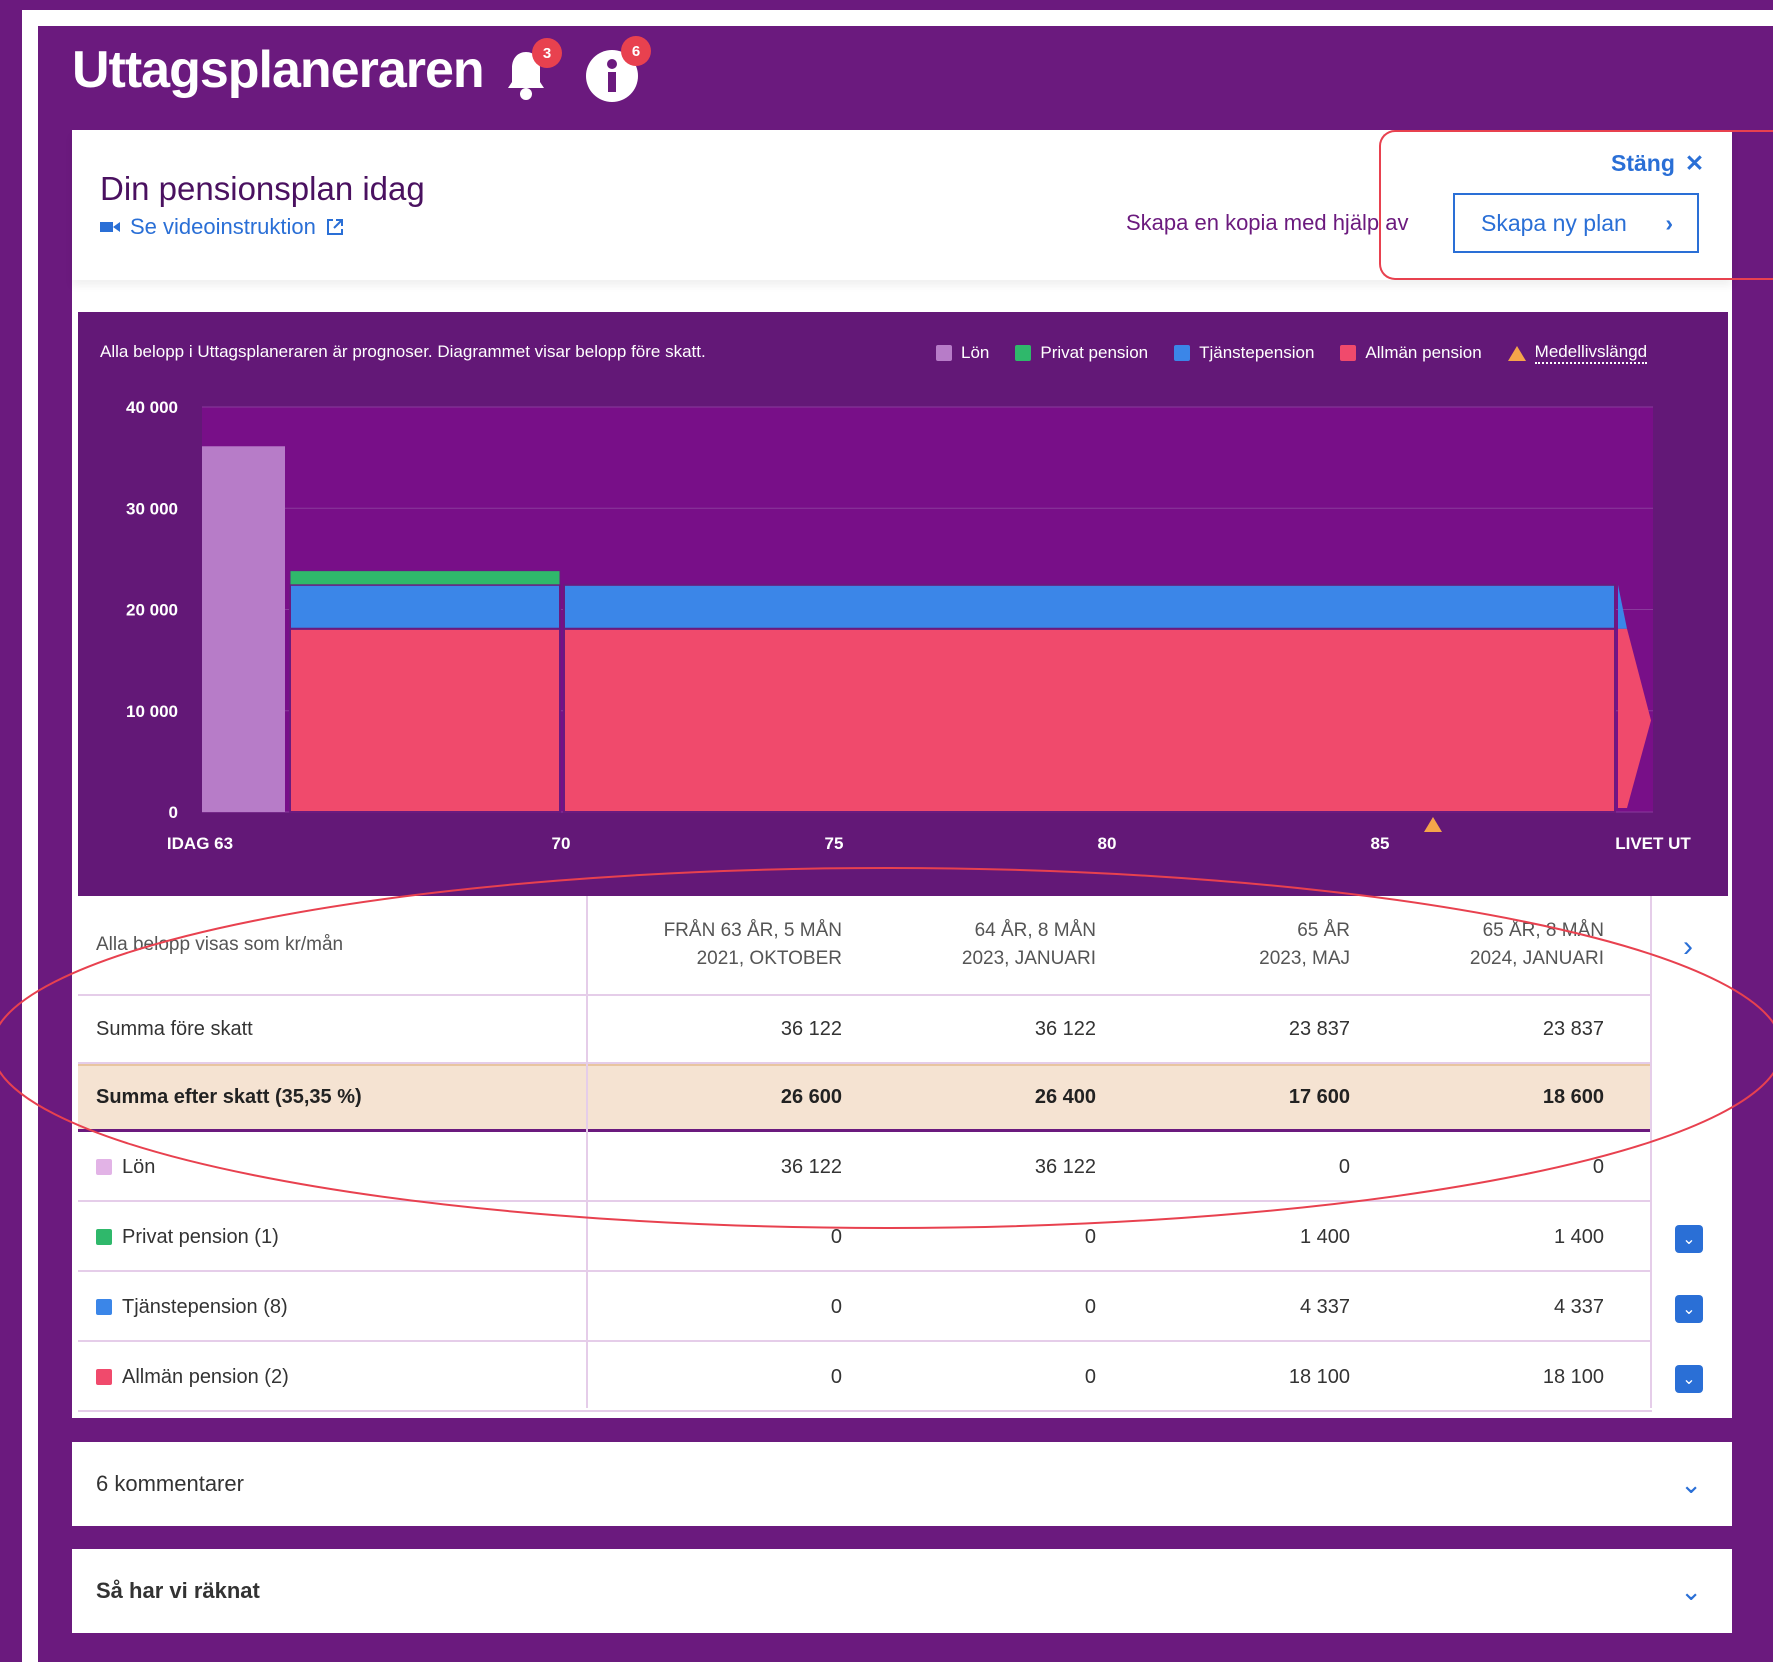 Image resolution: width=1773 pixels, height=1662 pixels. Describe the element at coordinates (1223, 945) in the screenshot. I see `column-header: 65 ÅR 2023, MAJ` at that location.